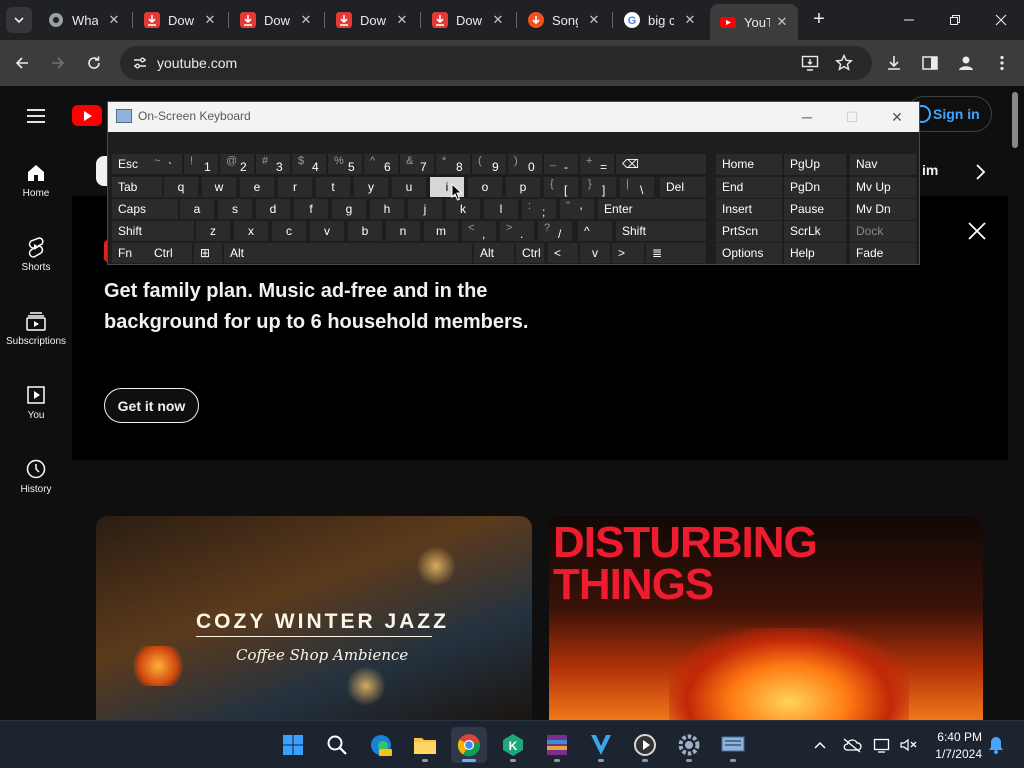  What do you see at coordinates (676, 253) in the screenshot?
I see `osk-key-symbol: ≣` at bounding box center [676, 253].